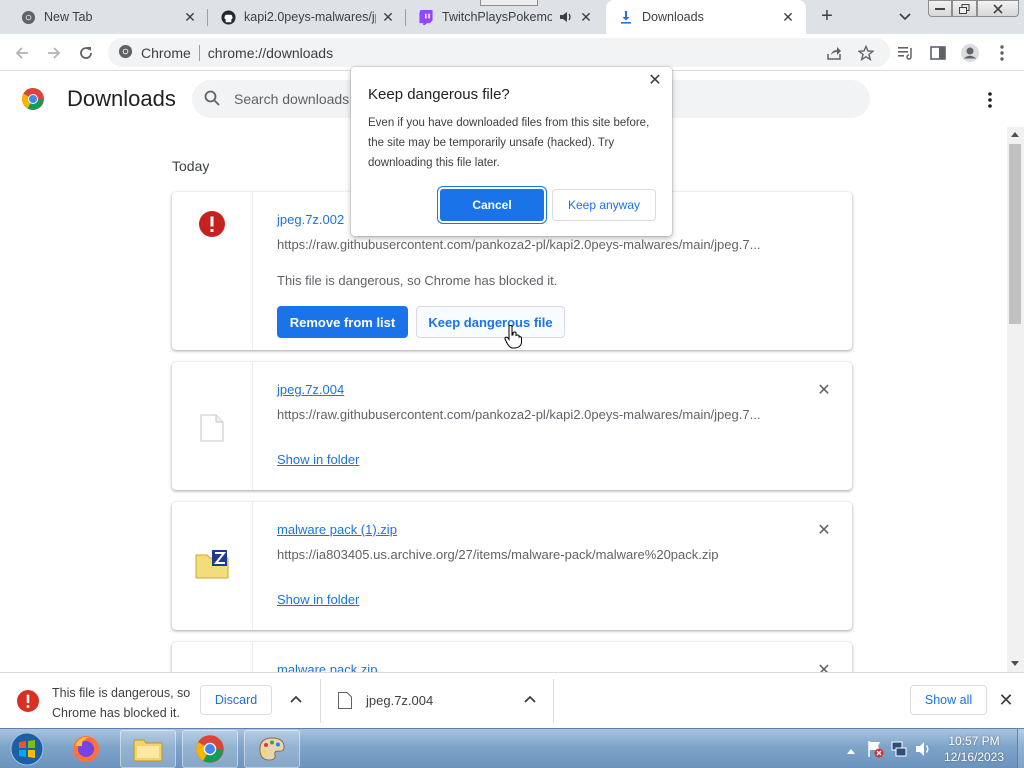  Describe the element at coordinates (1015, 399) in the screenshot. I see `page-scrollbar` at that location.